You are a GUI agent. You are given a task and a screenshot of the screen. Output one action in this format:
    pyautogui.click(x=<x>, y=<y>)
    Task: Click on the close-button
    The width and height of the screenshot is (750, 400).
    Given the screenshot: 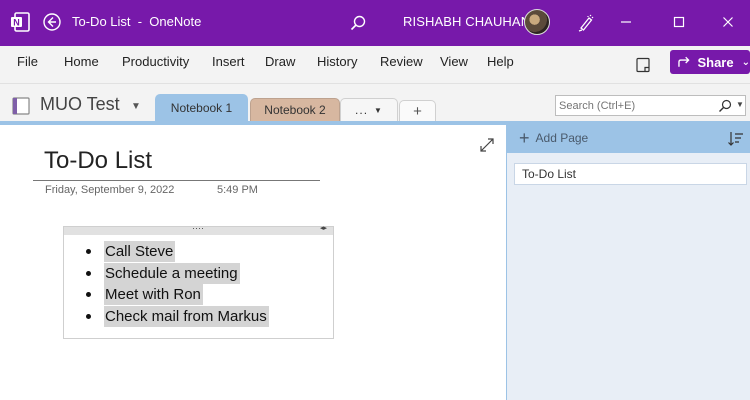 What is the action you would take?
    pyautogui.click(x=727, y=22)
    